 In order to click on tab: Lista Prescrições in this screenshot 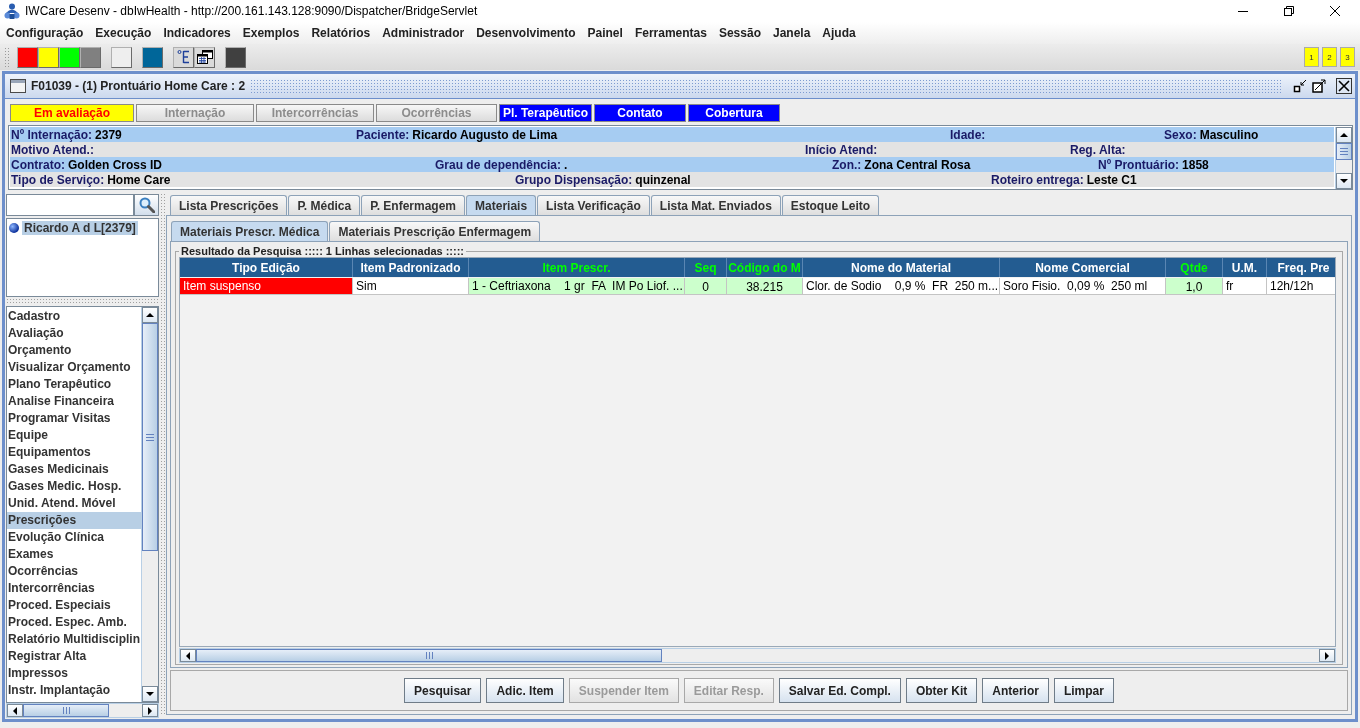, I will do `click(229, 205)`.